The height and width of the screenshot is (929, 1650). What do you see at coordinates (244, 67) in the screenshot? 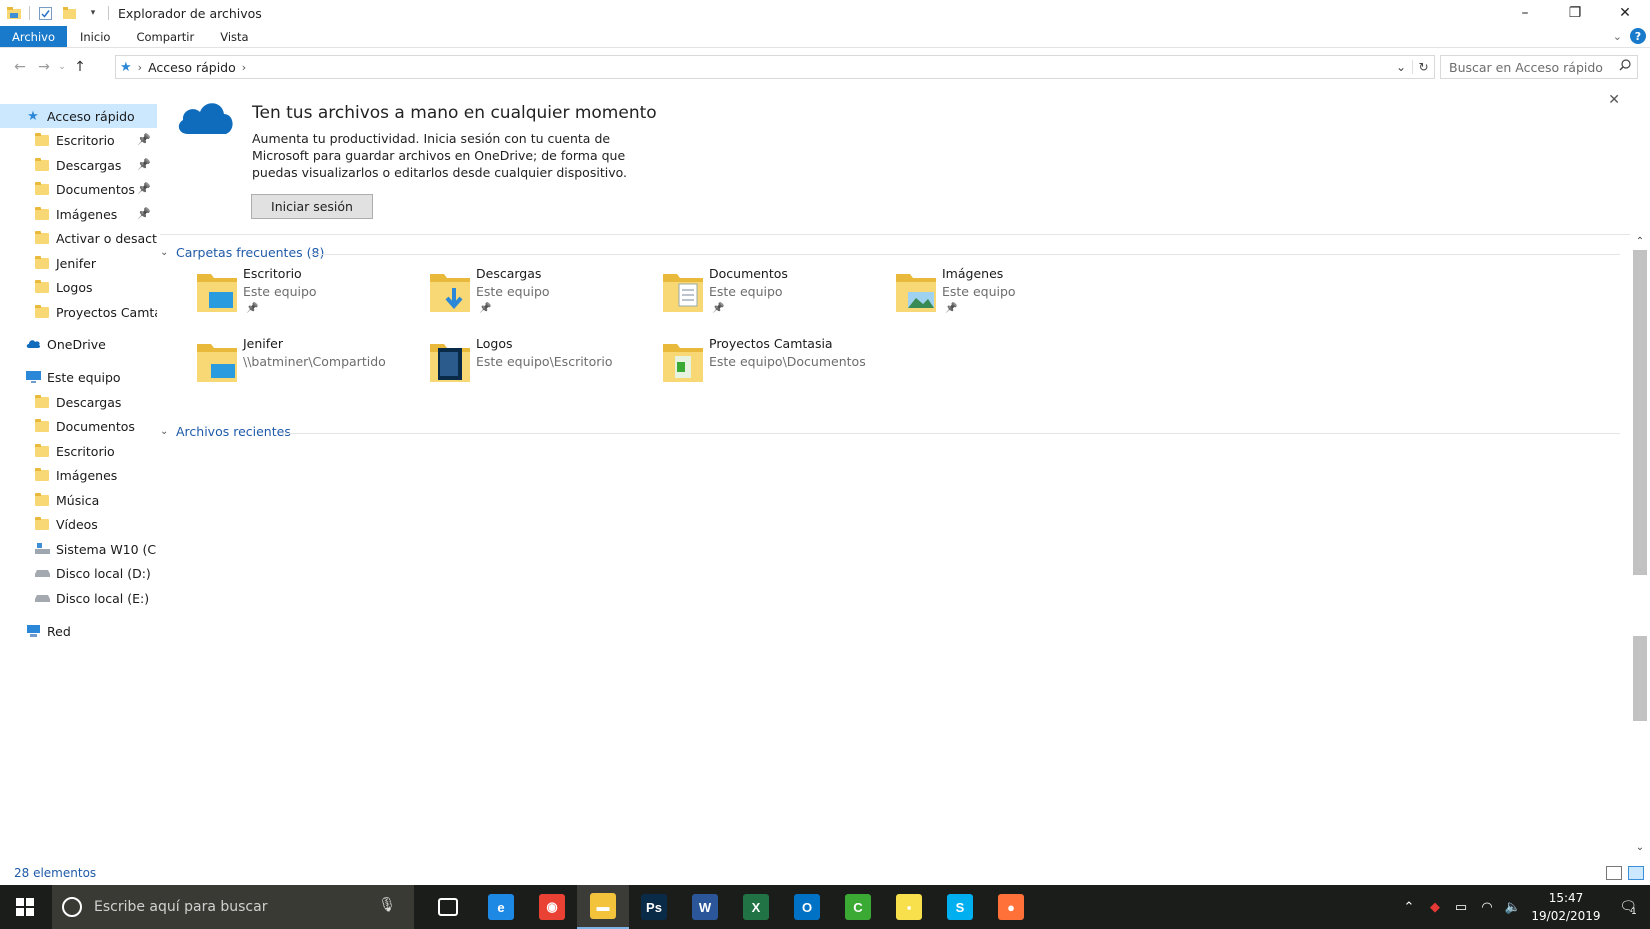
I see `breadcrumb-chevron-icon: ›` at bounding box center [244, 67].